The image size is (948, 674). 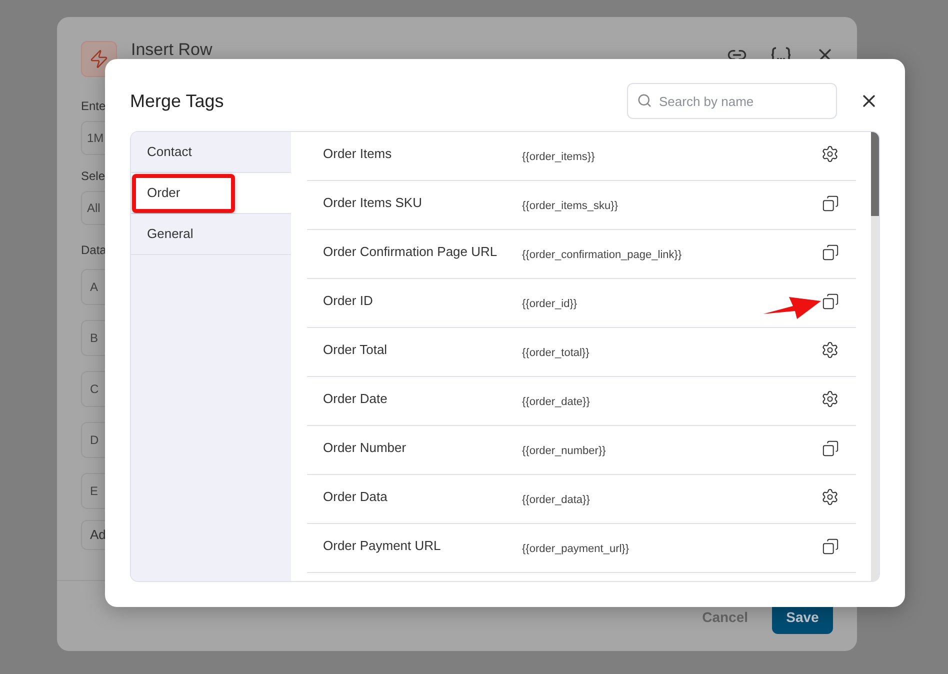 I want to click on modal-title: Merge Tags, so click(x=177, y=101).